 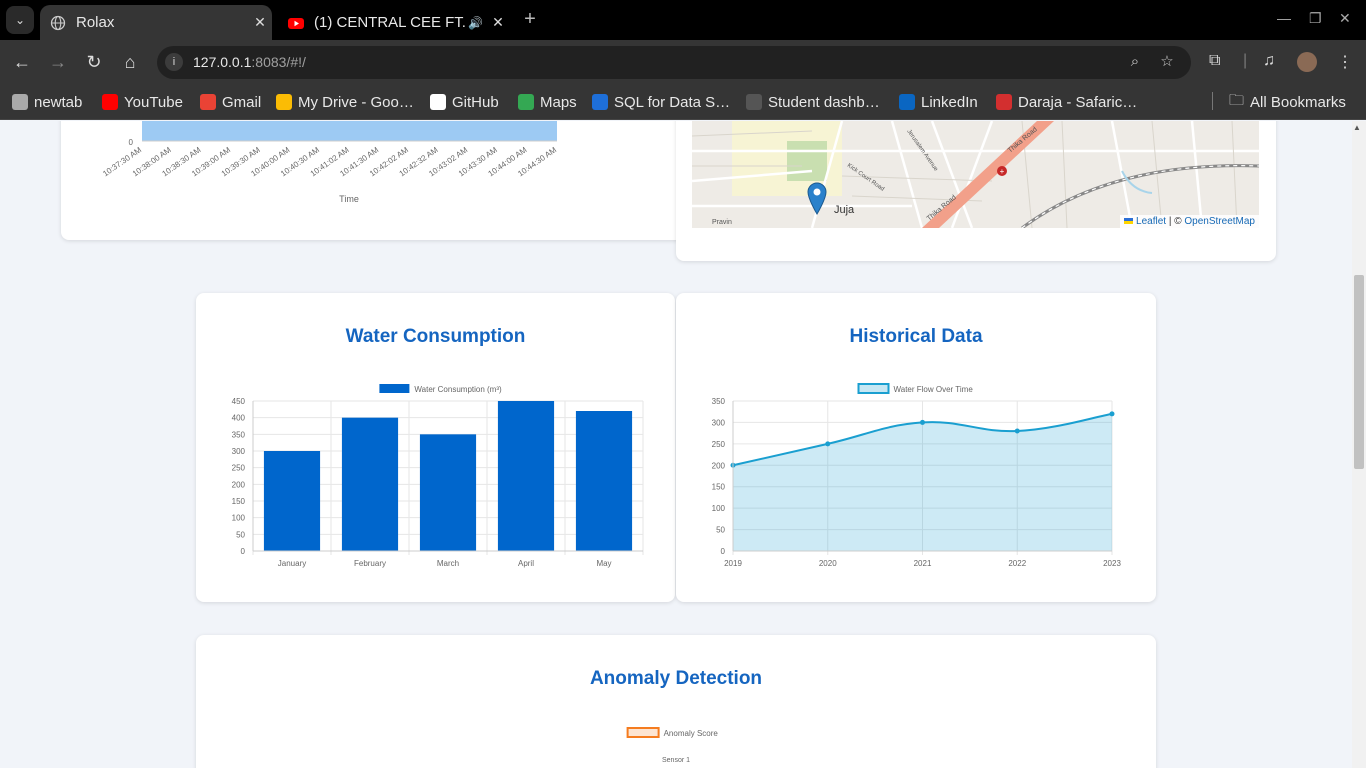 I want to click on map-pin-icon, so click(x=817, y=198).